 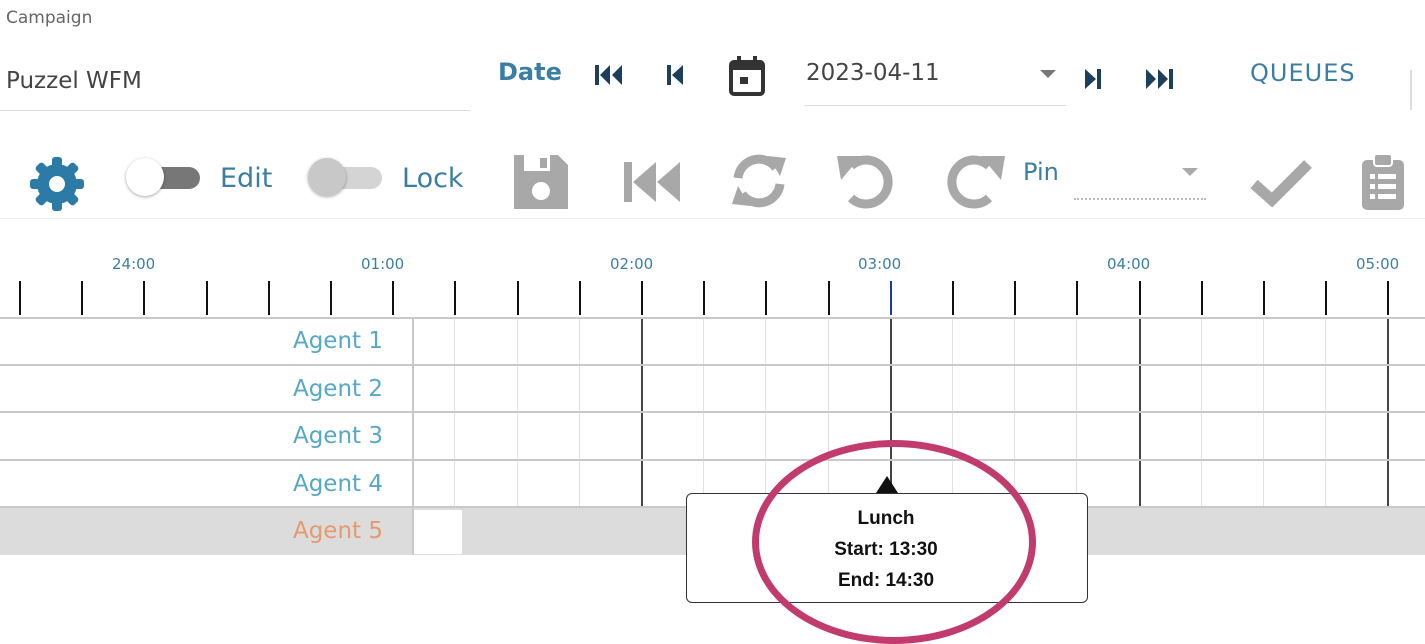 I want to click on date-dropdown-caret-icon, so click(x=1048, y=74).